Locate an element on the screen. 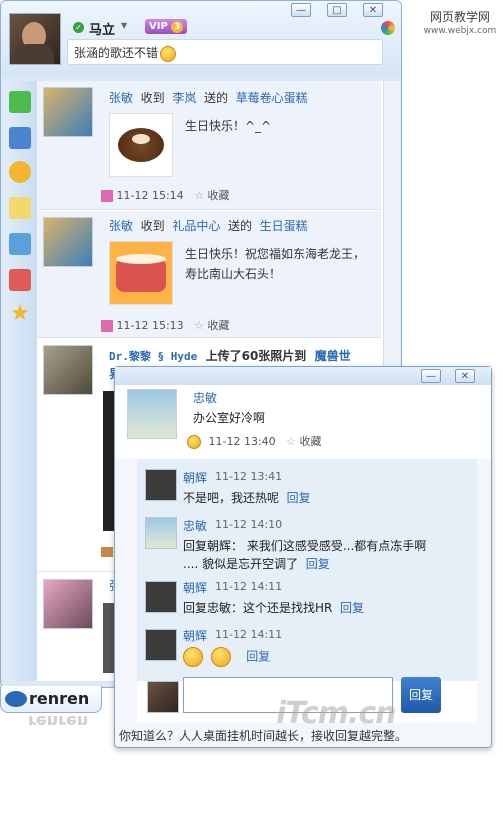 The image size is (503, 815). close-button: ✕ is located at coordinates (373, 10).